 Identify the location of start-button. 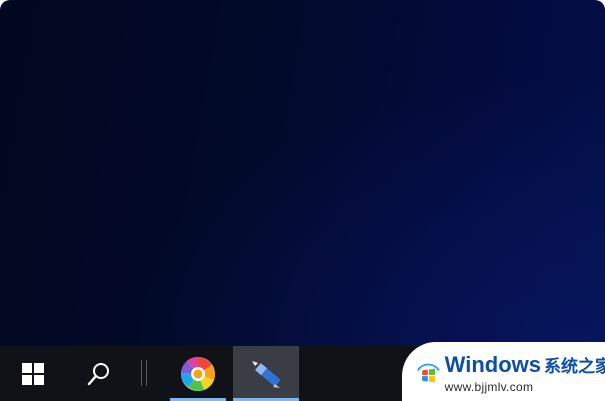
(33, 373).